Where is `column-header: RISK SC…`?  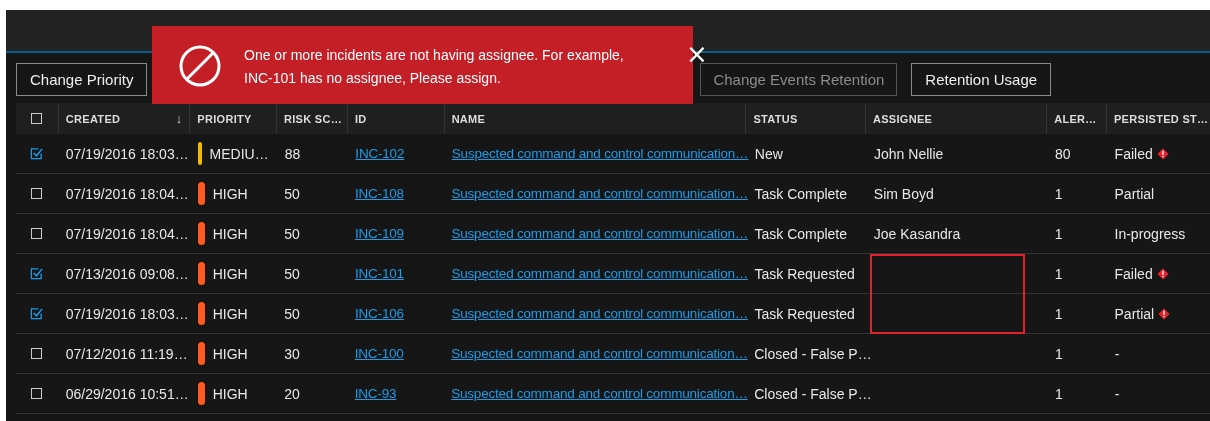
column-header: RISK SC… is located at coordinates (313, 118).